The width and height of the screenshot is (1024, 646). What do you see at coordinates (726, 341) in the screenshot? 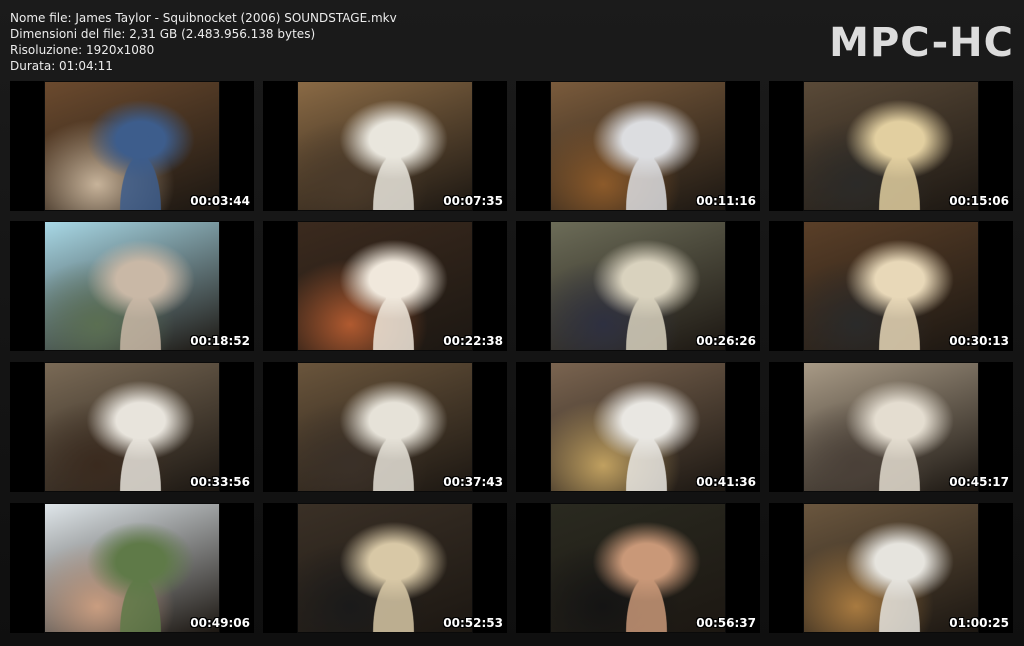
I see `timestamp: 00:26:26` at bounding box center [726, 341].